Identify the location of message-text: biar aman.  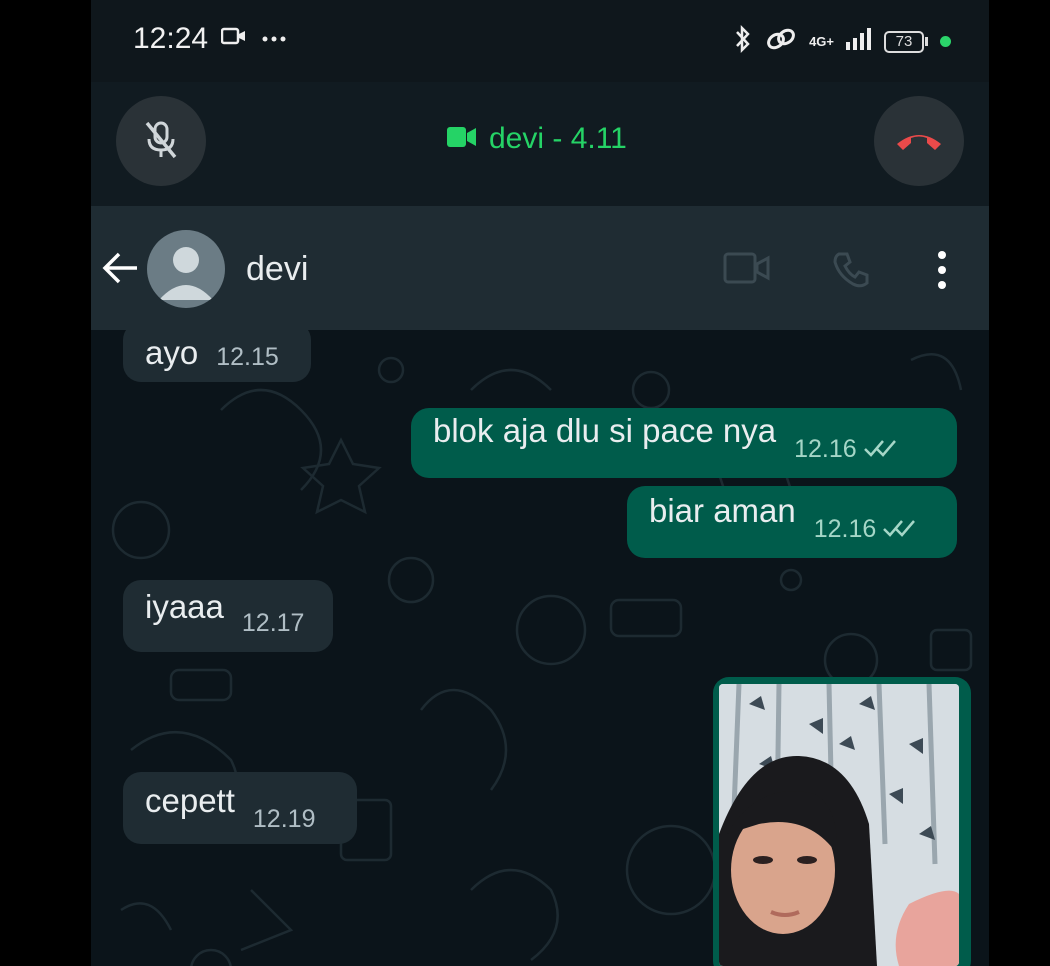
(722, 510).